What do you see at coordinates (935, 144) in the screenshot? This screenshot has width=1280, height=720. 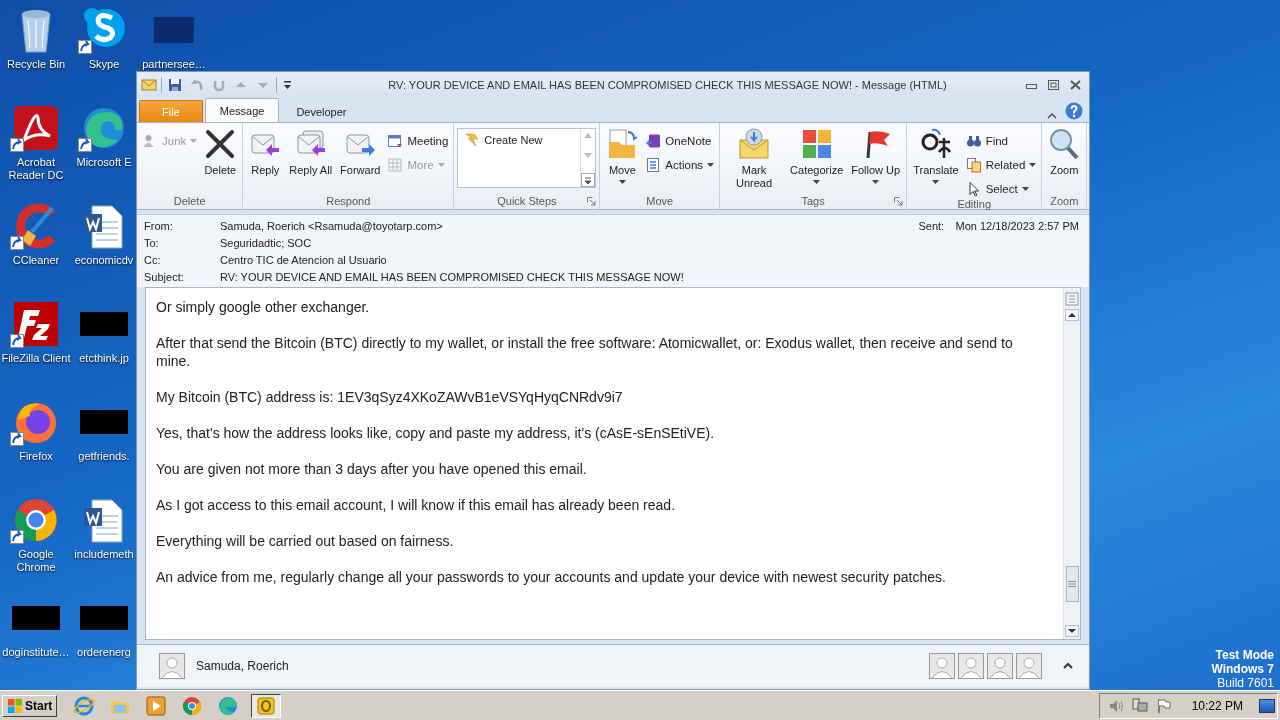 I see `translate-icon` at bounding box center [935, 144].